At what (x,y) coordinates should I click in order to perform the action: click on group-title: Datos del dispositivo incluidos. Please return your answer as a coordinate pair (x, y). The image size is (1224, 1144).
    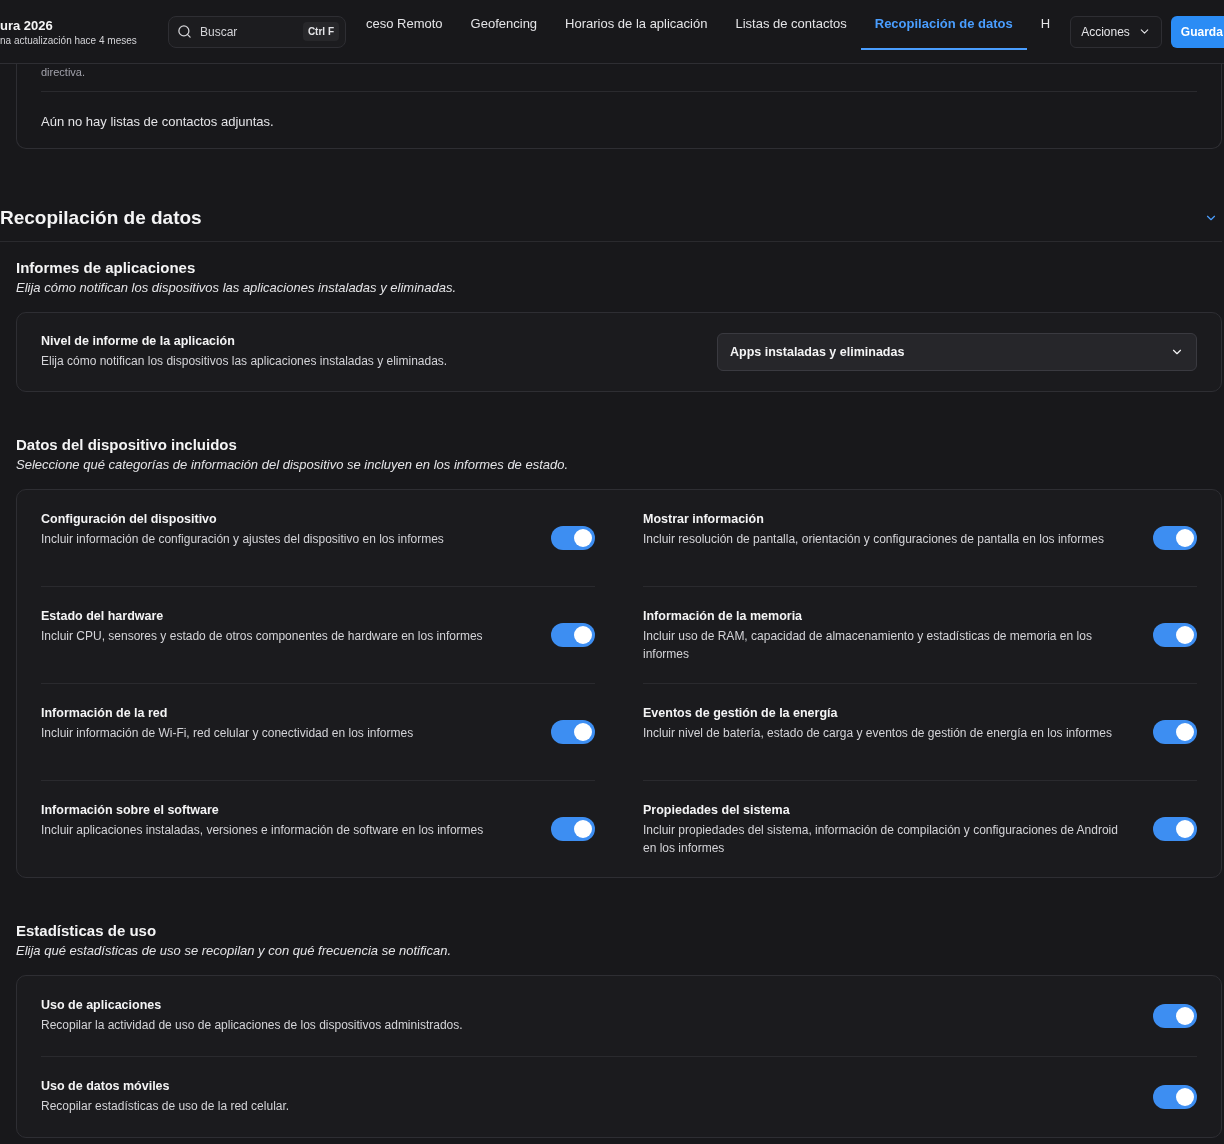
    Looking at the image, I should click on (127, 444).